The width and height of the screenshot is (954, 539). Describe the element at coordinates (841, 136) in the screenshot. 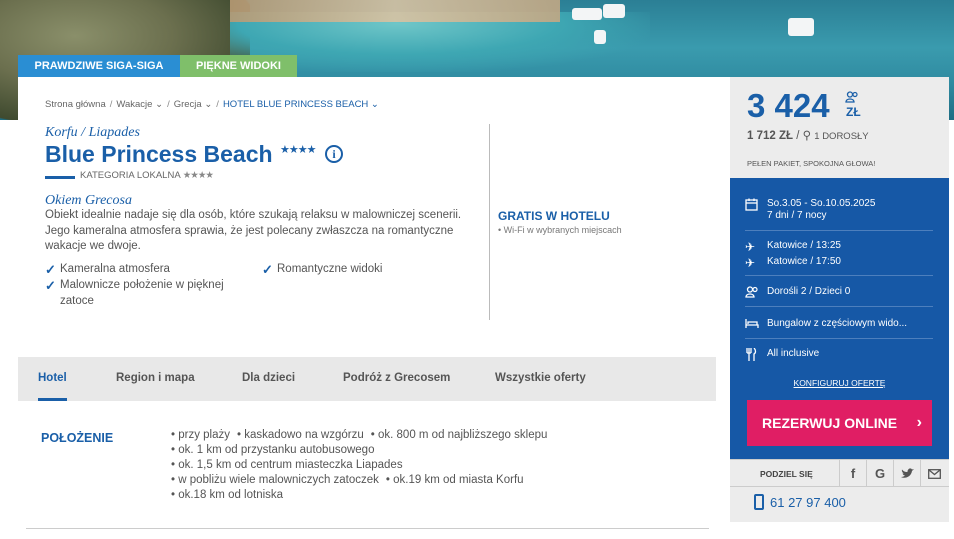

I see `per-person-label: 1 DOROSŁY` at that location.